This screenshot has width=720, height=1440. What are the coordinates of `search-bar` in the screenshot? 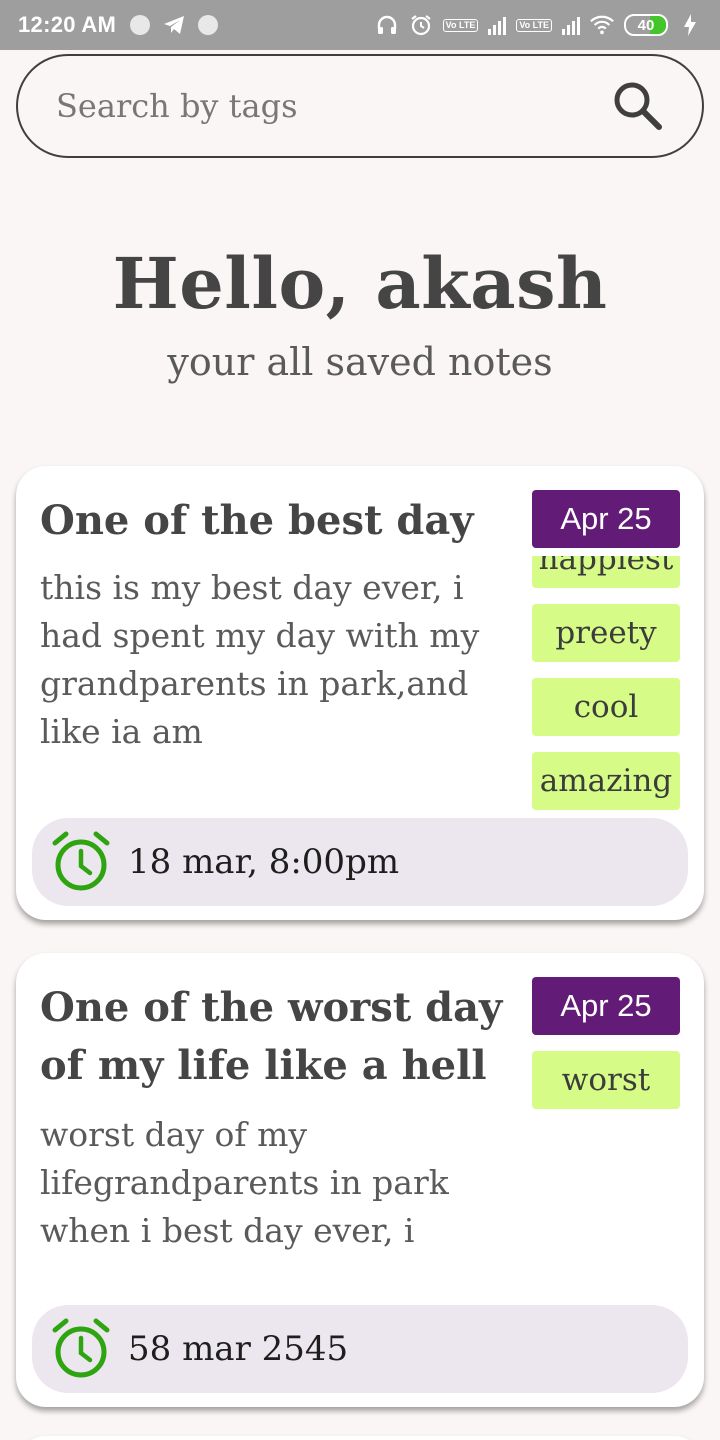 It's located at (360, 106).